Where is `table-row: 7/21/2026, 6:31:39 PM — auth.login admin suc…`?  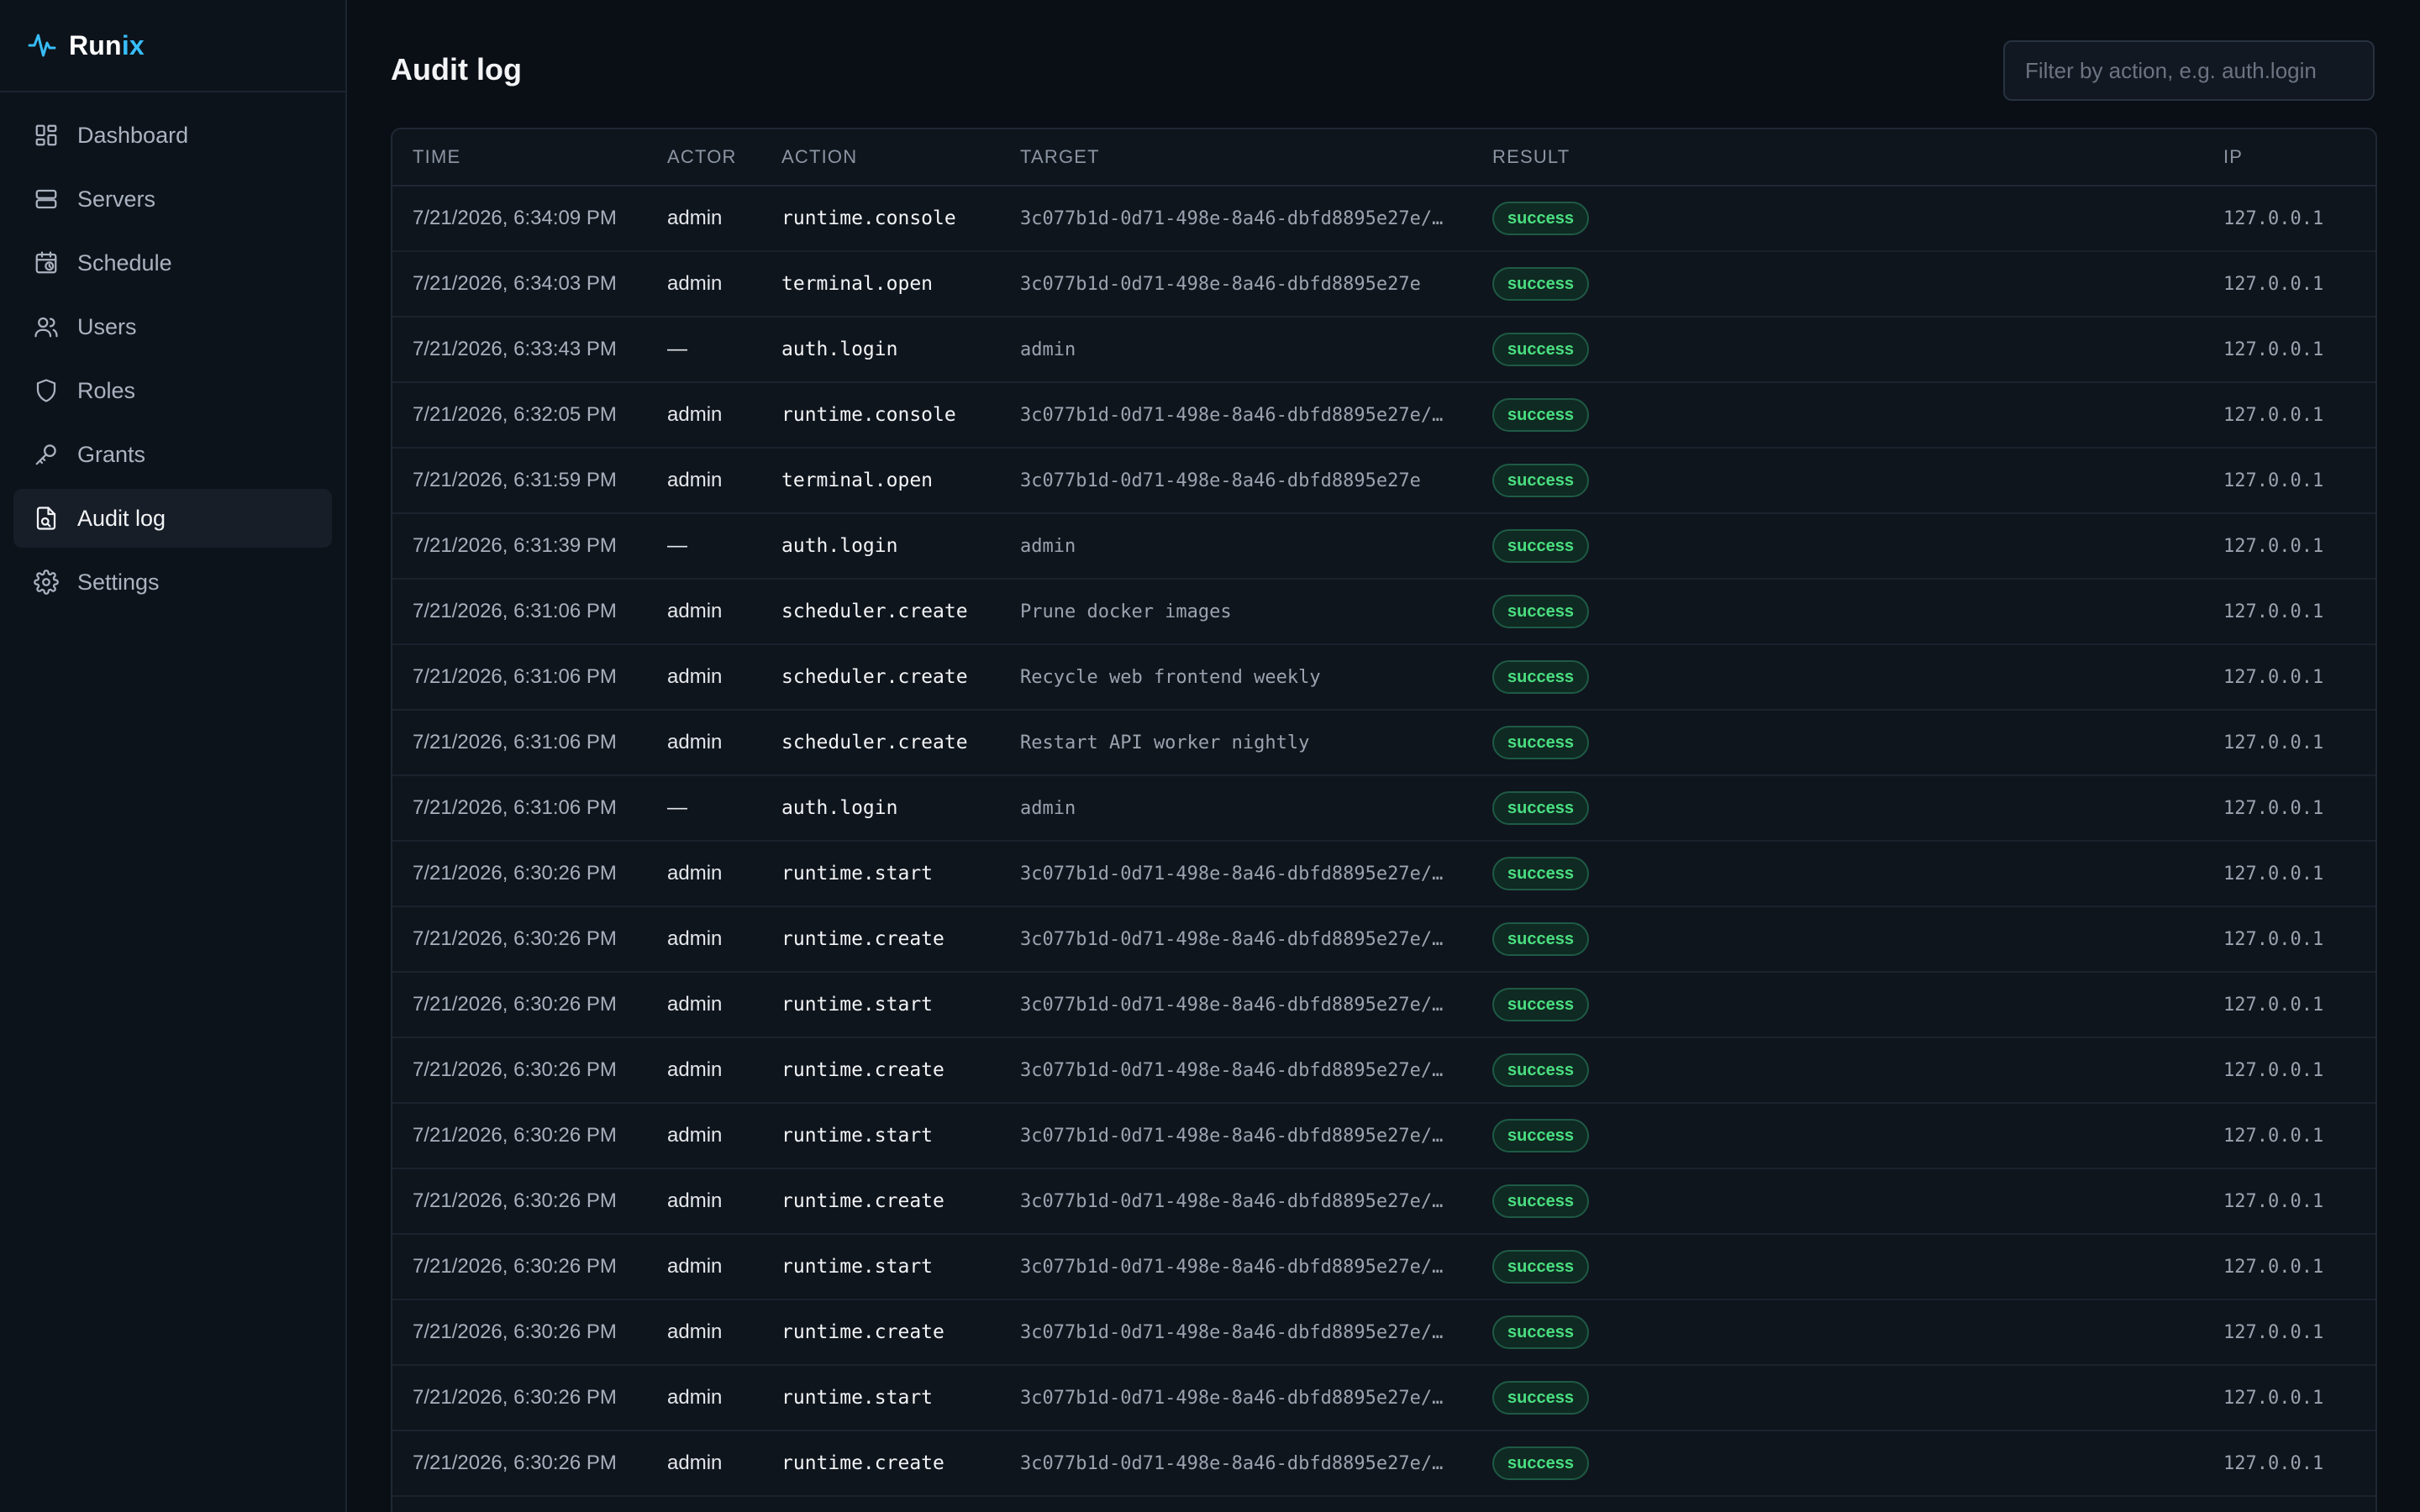
table-row: 7/21/2026, 6:31:39 PM — auth.login admin suc… is located at coordinates (1383, 546).